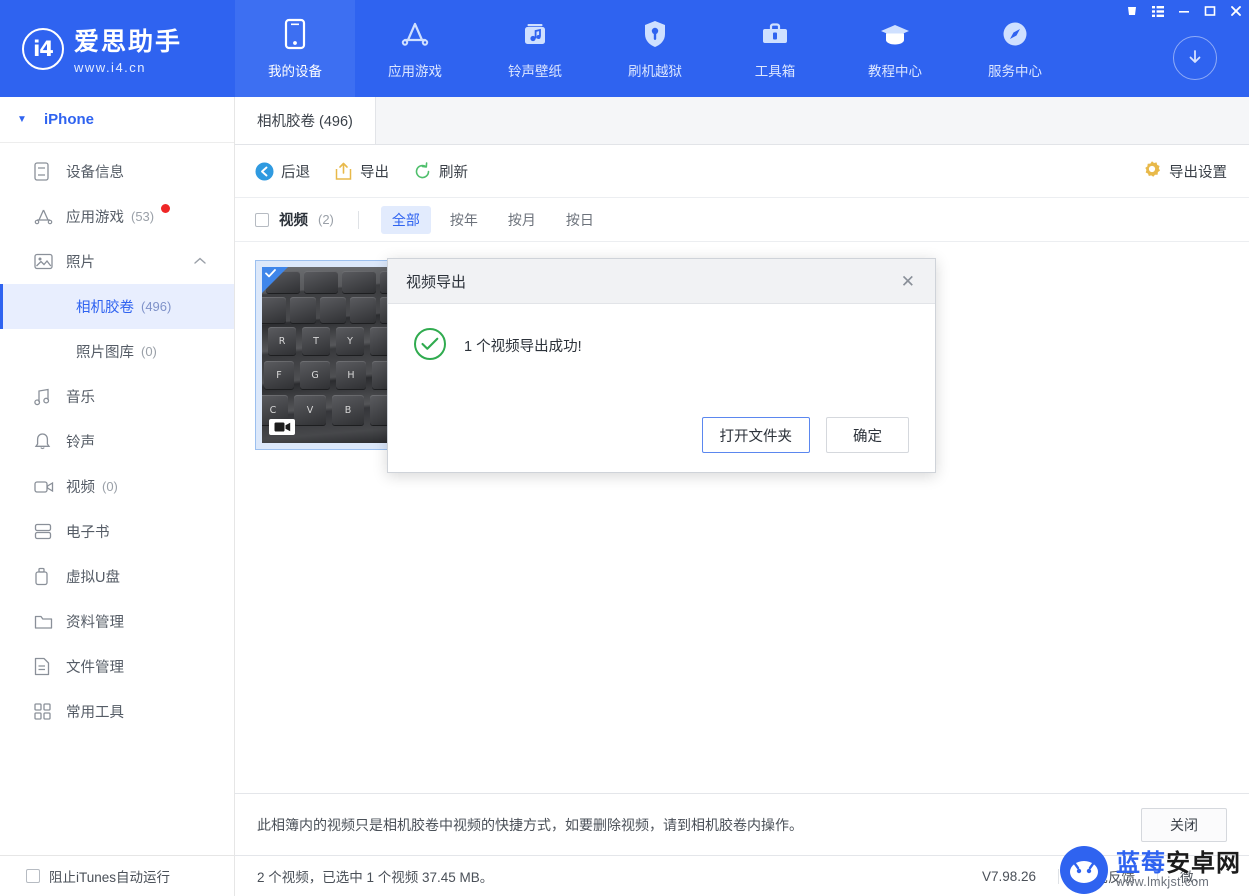 The width and height of the screenshot is (1249, 896). What do you see at coordinates (105, 353) in the screenshot?
I see `sidebar-sub-label: 照片图库` at bounding box center [105, 353].